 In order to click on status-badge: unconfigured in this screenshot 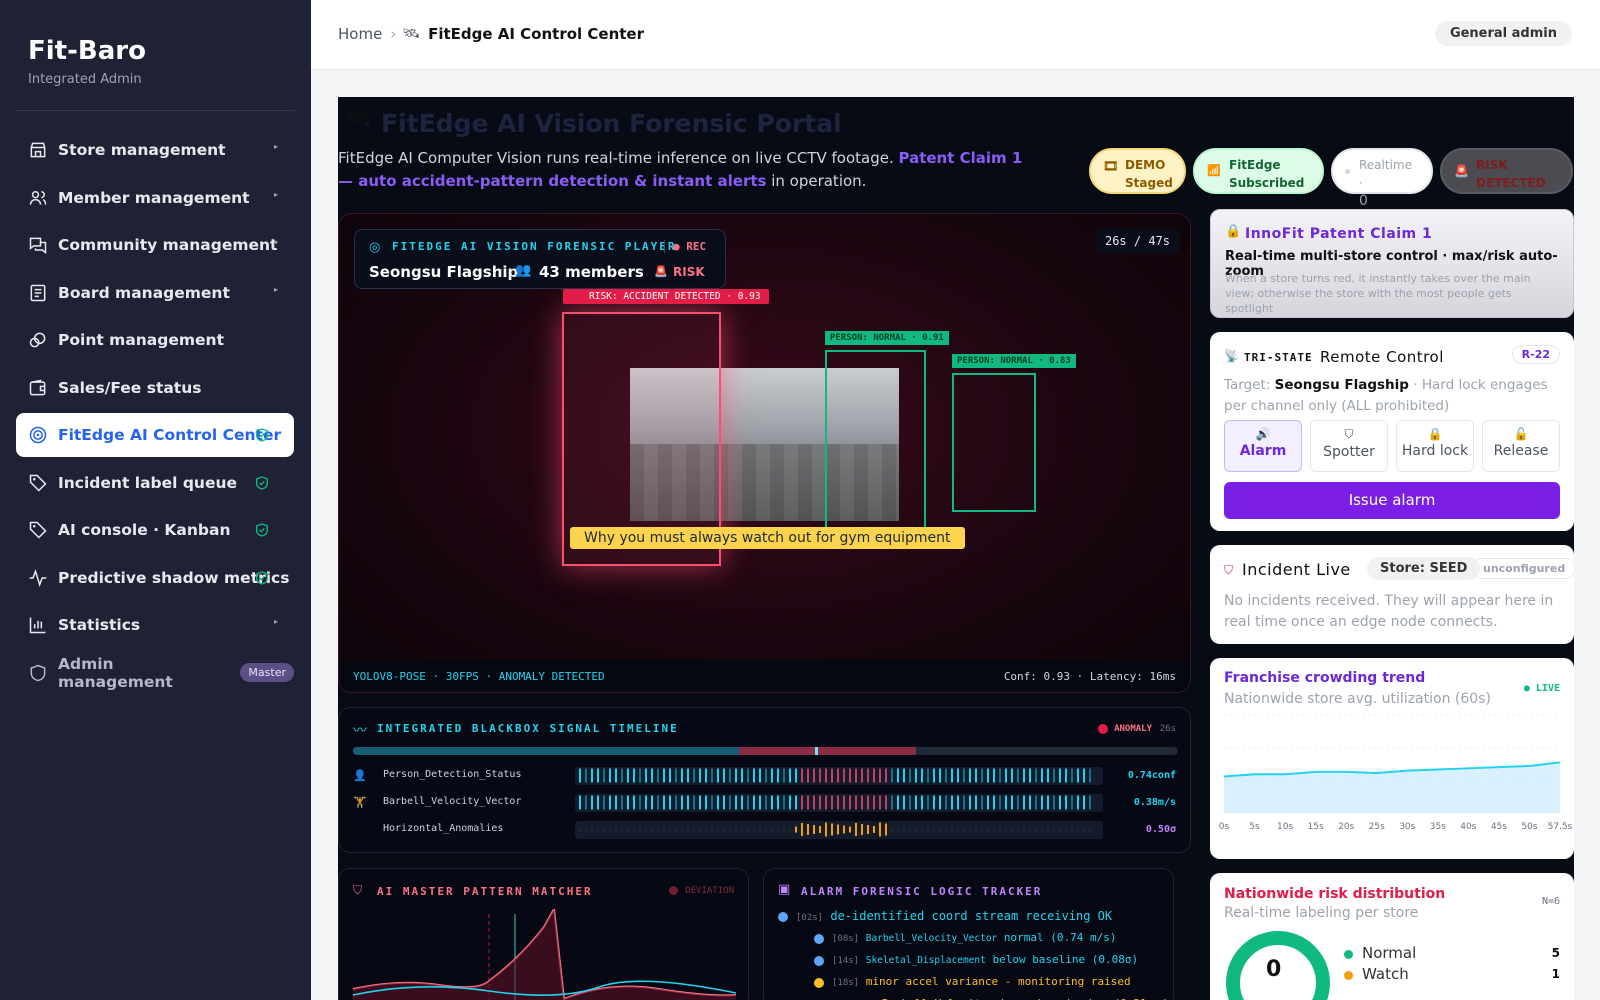, I will do `click(1523, 568)`.